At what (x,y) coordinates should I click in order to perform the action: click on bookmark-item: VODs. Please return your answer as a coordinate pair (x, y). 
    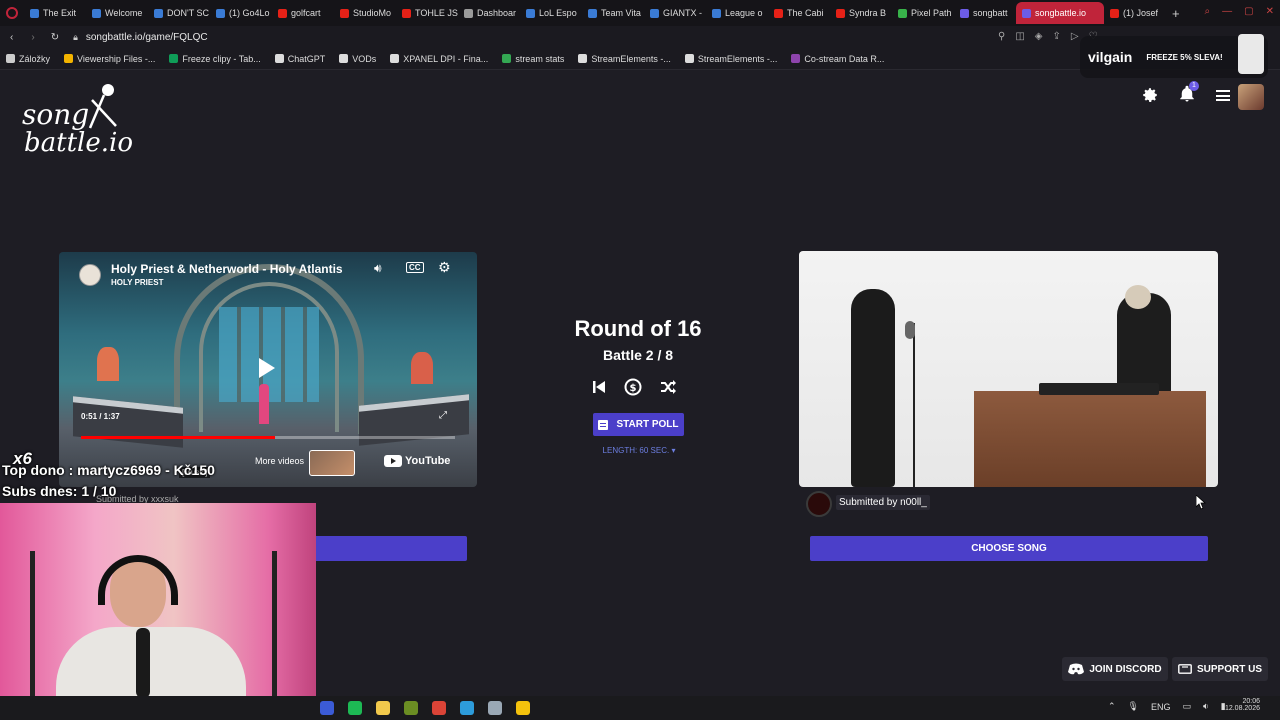
    Looking at the image, I should click on (357, 59).